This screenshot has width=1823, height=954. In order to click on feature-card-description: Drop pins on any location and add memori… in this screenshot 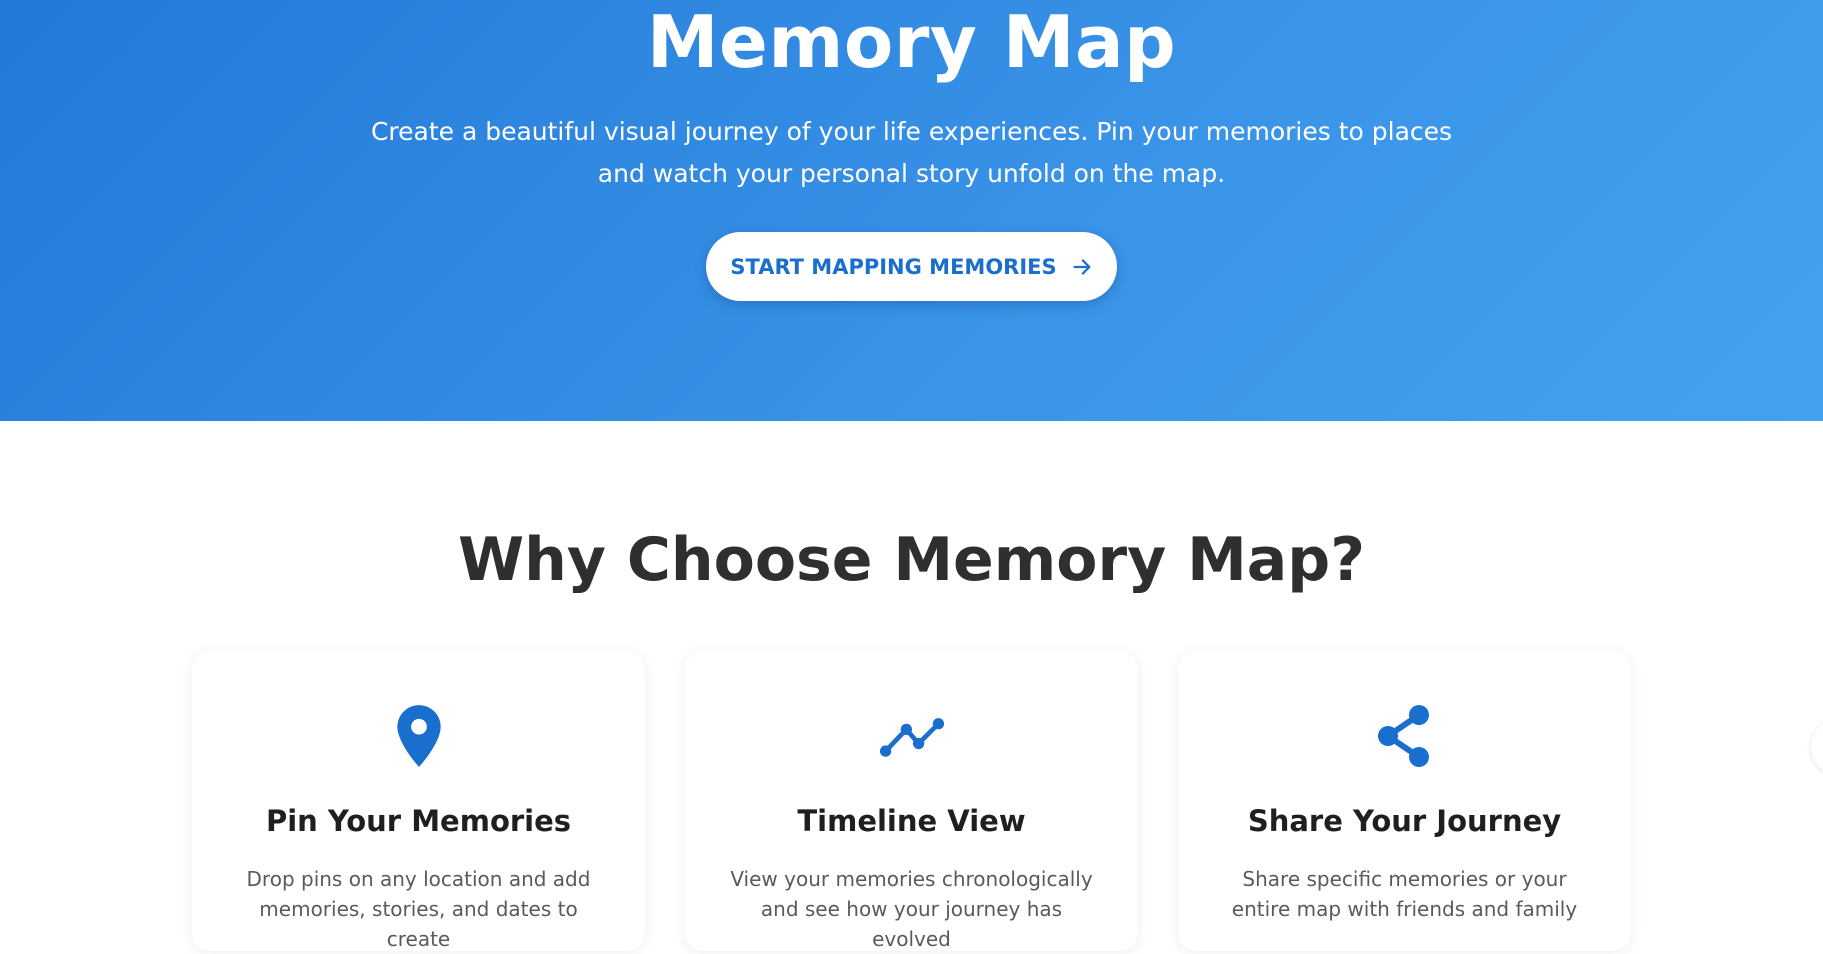, I will do `click(418, 909)`.